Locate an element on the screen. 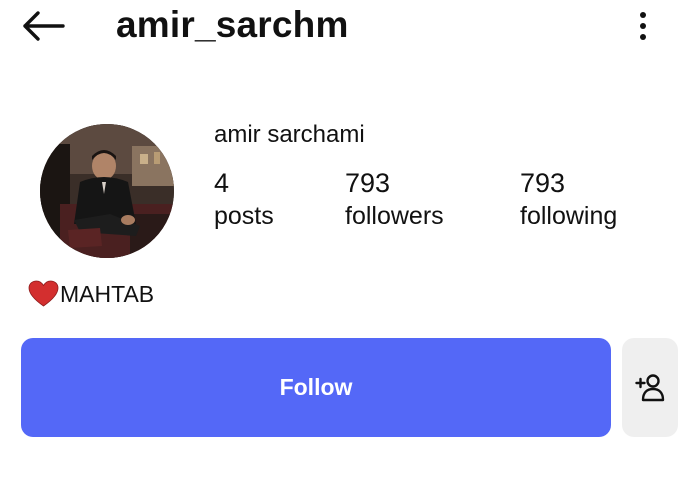 The image size is (700, 500). stat-followers: 793 followers is located at coordinates (394, 199).